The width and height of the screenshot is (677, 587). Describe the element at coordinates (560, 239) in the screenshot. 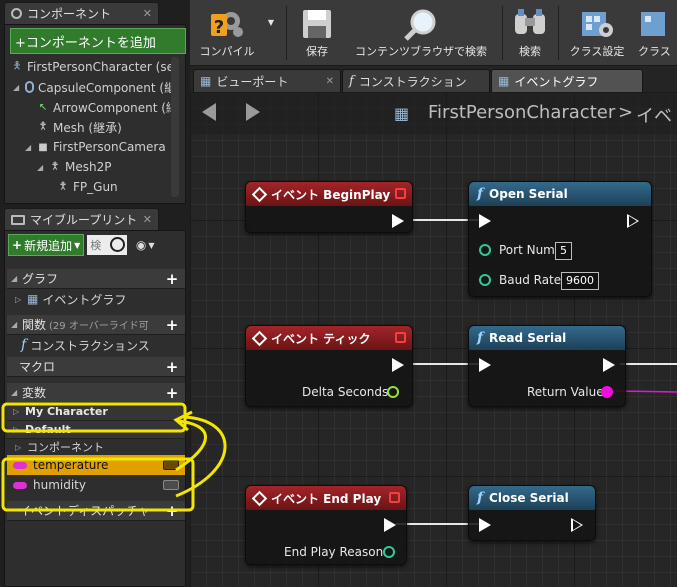

I see `node-open-serial: f Open Serial Port Num 5 Baud Rate 9600` at that location.